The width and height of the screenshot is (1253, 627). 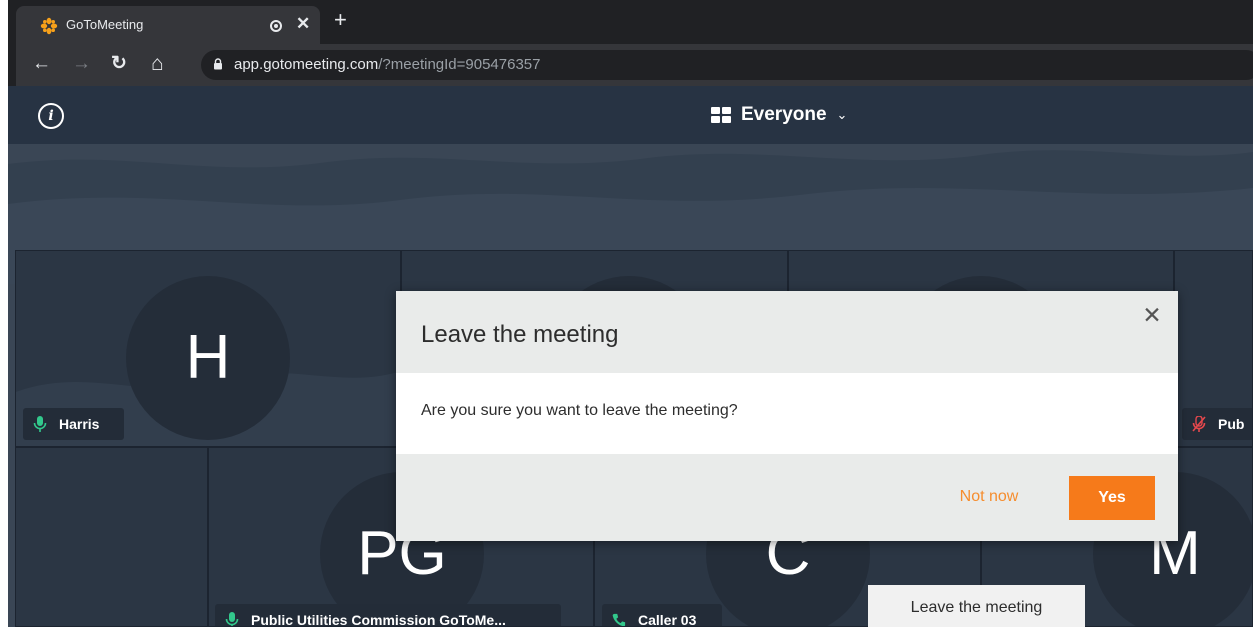 What do you see at coordinates (168, 25) in the screenshot?
I see `browser-tab: GoToMeeting ✕` at bounding box center [168, 25].